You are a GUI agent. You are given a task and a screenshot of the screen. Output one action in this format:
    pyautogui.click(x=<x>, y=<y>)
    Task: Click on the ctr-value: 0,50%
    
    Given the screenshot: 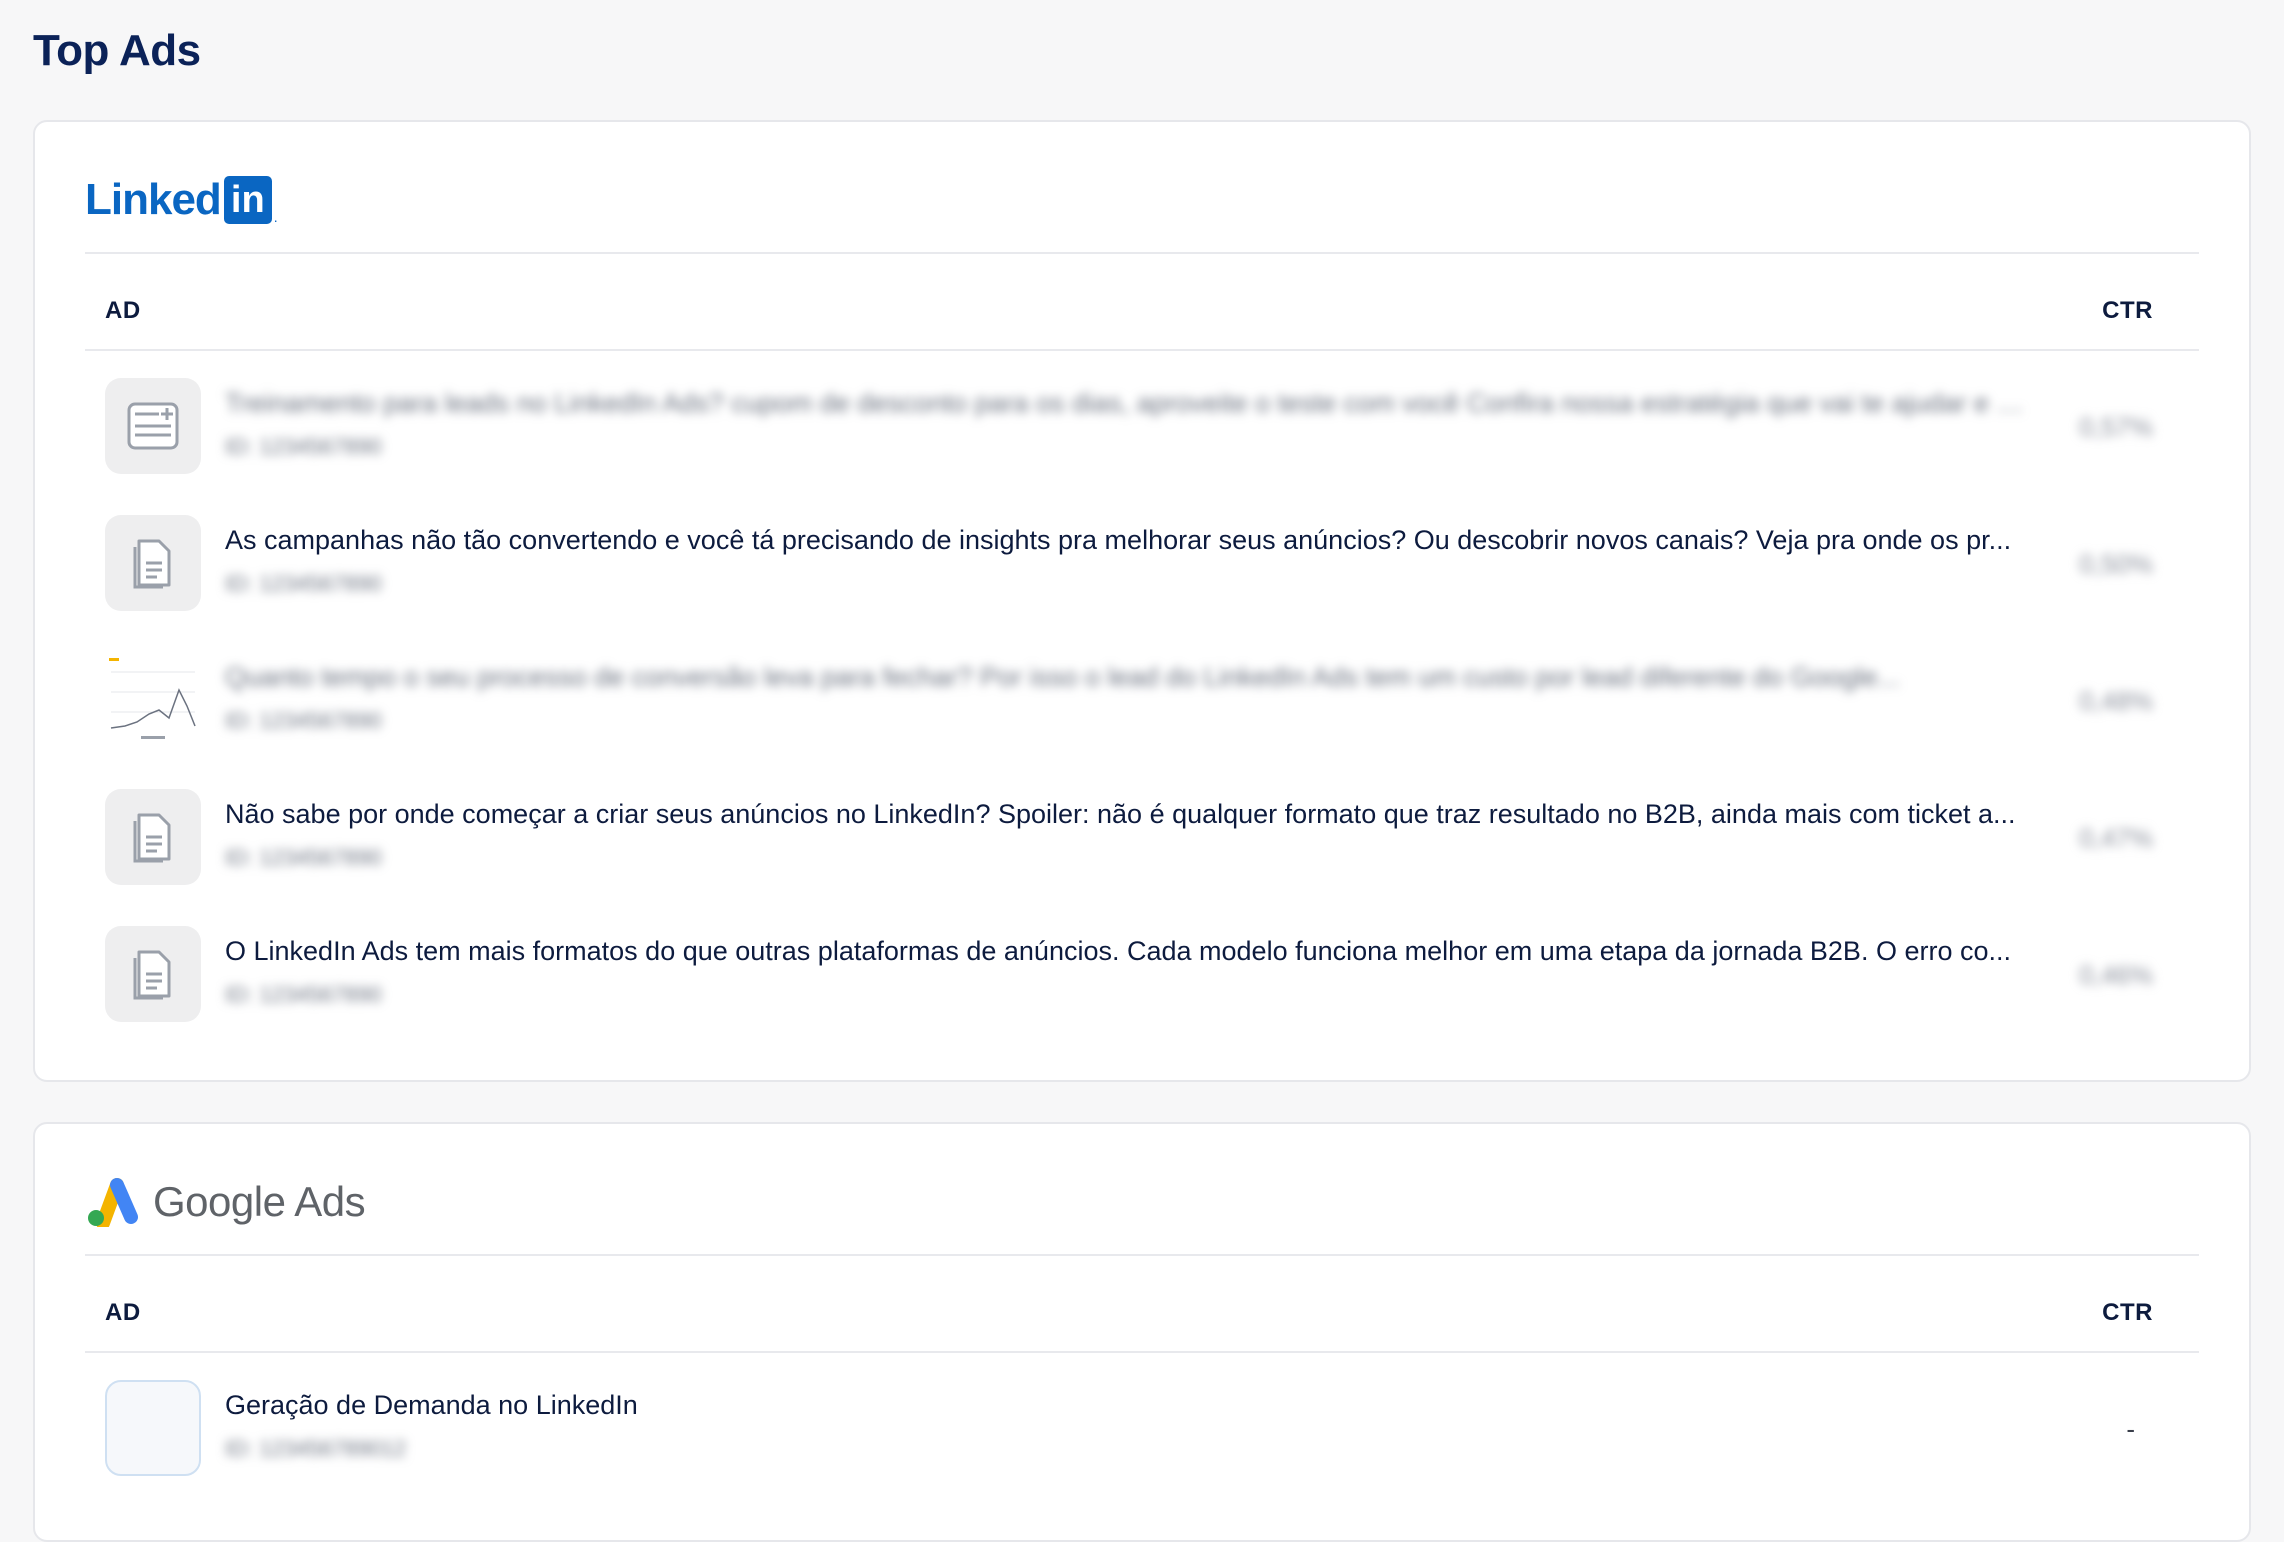 What is the action you would take?
    pyautogui.click(x=2116, y=564)
    